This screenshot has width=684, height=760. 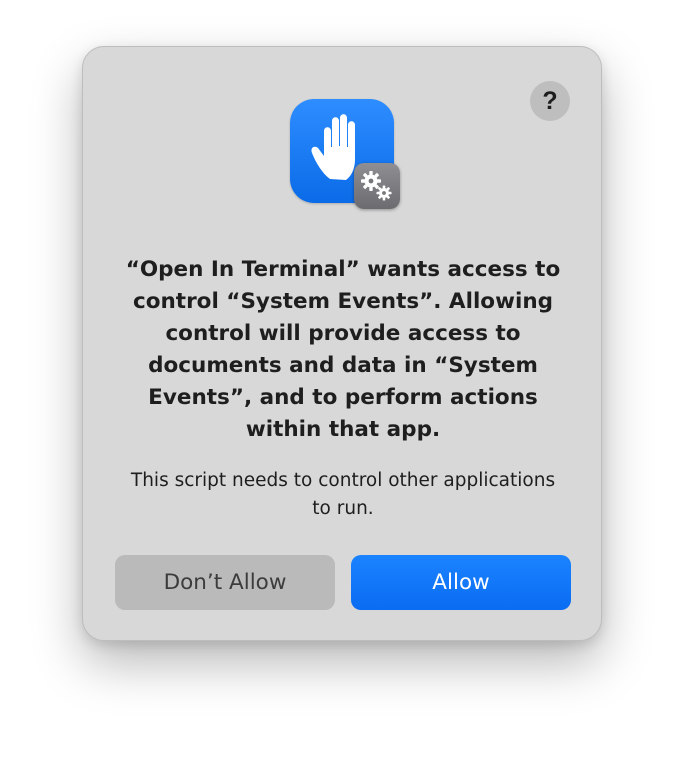 I want to click on gear-badge, so click(x=377, y=186).